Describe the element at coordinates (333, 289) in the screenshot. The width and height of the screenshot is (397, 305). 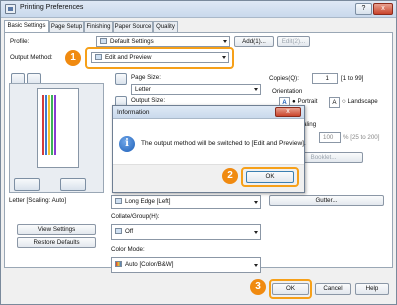
I see `cancel-button: Cancel` at that location.